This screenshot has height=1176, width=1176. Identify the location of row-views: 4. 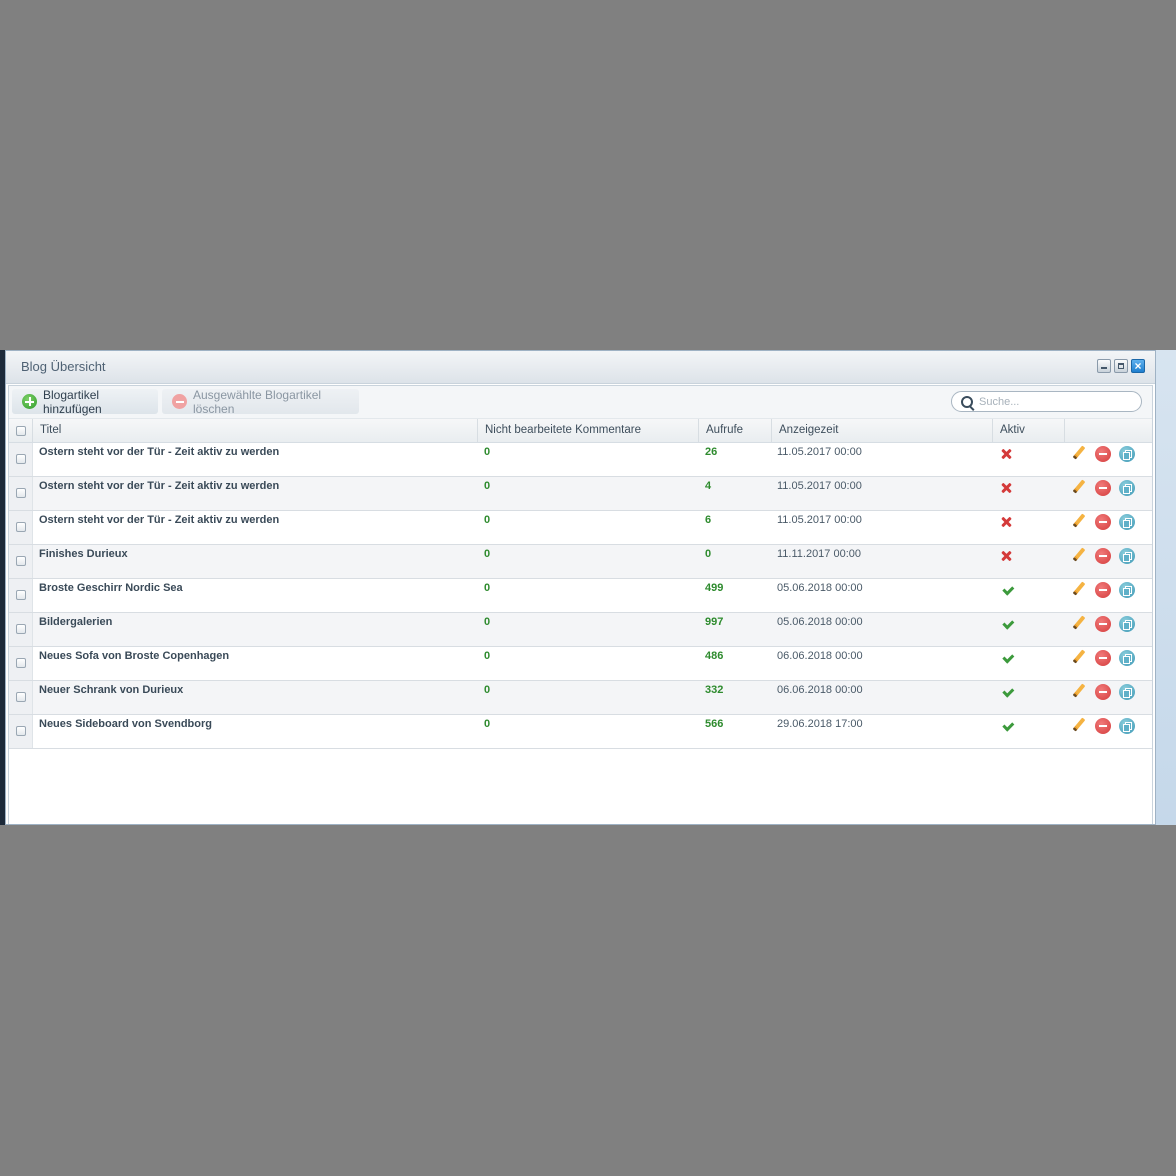
(708, 486).